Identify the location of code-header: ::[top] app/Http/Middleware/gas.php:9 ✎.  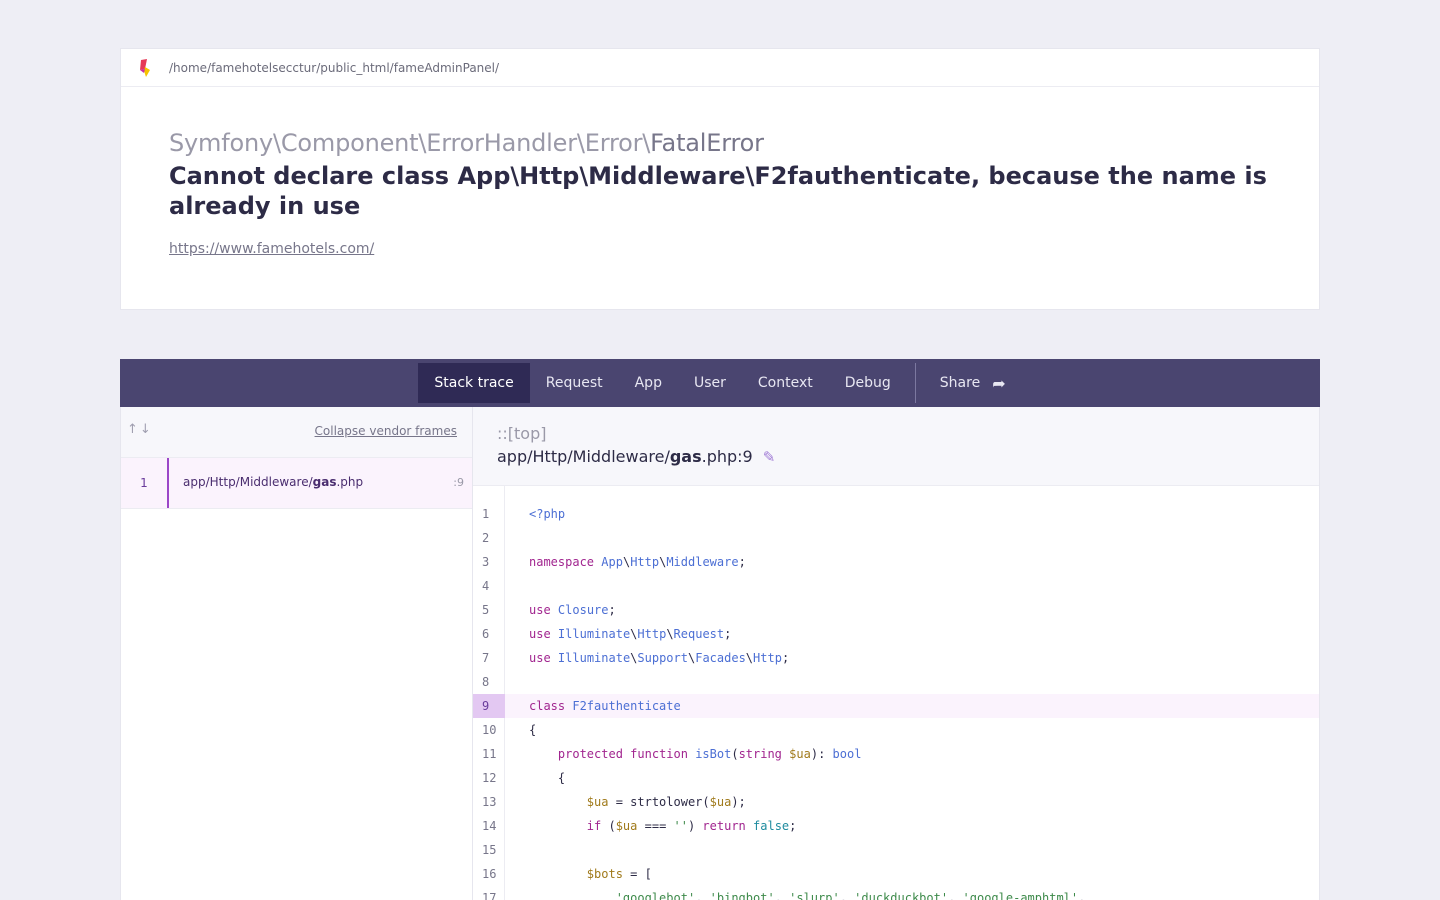
(896, 446).